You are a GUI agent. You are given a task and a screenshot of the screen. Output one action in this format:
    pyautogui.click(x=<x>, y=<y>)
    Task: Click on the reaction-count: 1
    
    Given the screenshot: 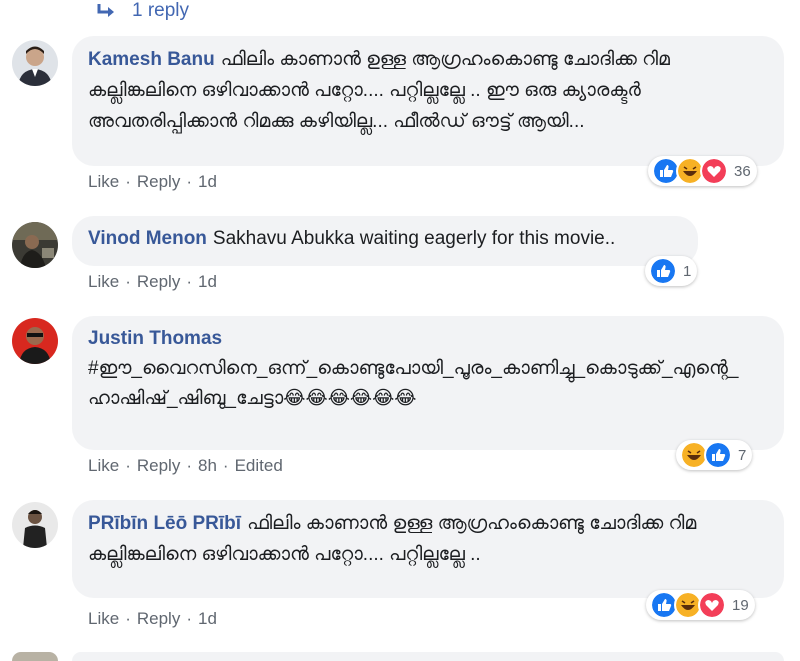 What is the action you would take?
    pyautogui.click(x=687, y=271)
    